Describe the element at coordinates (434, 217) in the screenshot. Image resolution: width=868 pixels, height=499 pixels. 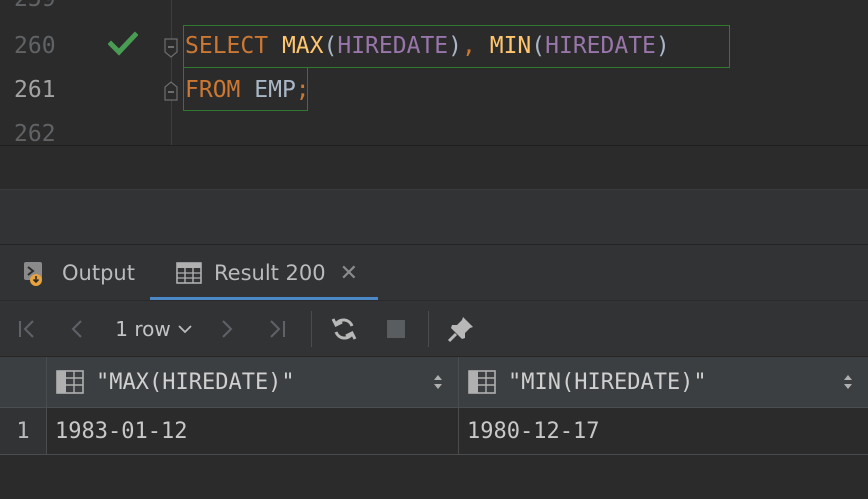
I see `panel-empty-area` at that location.